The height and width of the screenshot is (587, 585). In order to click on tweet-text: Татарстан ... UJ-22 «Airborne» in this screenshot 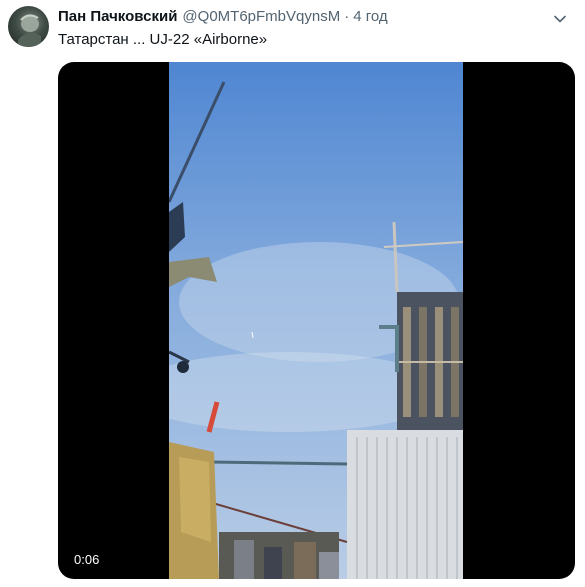, I will do `click(163, 39)`.